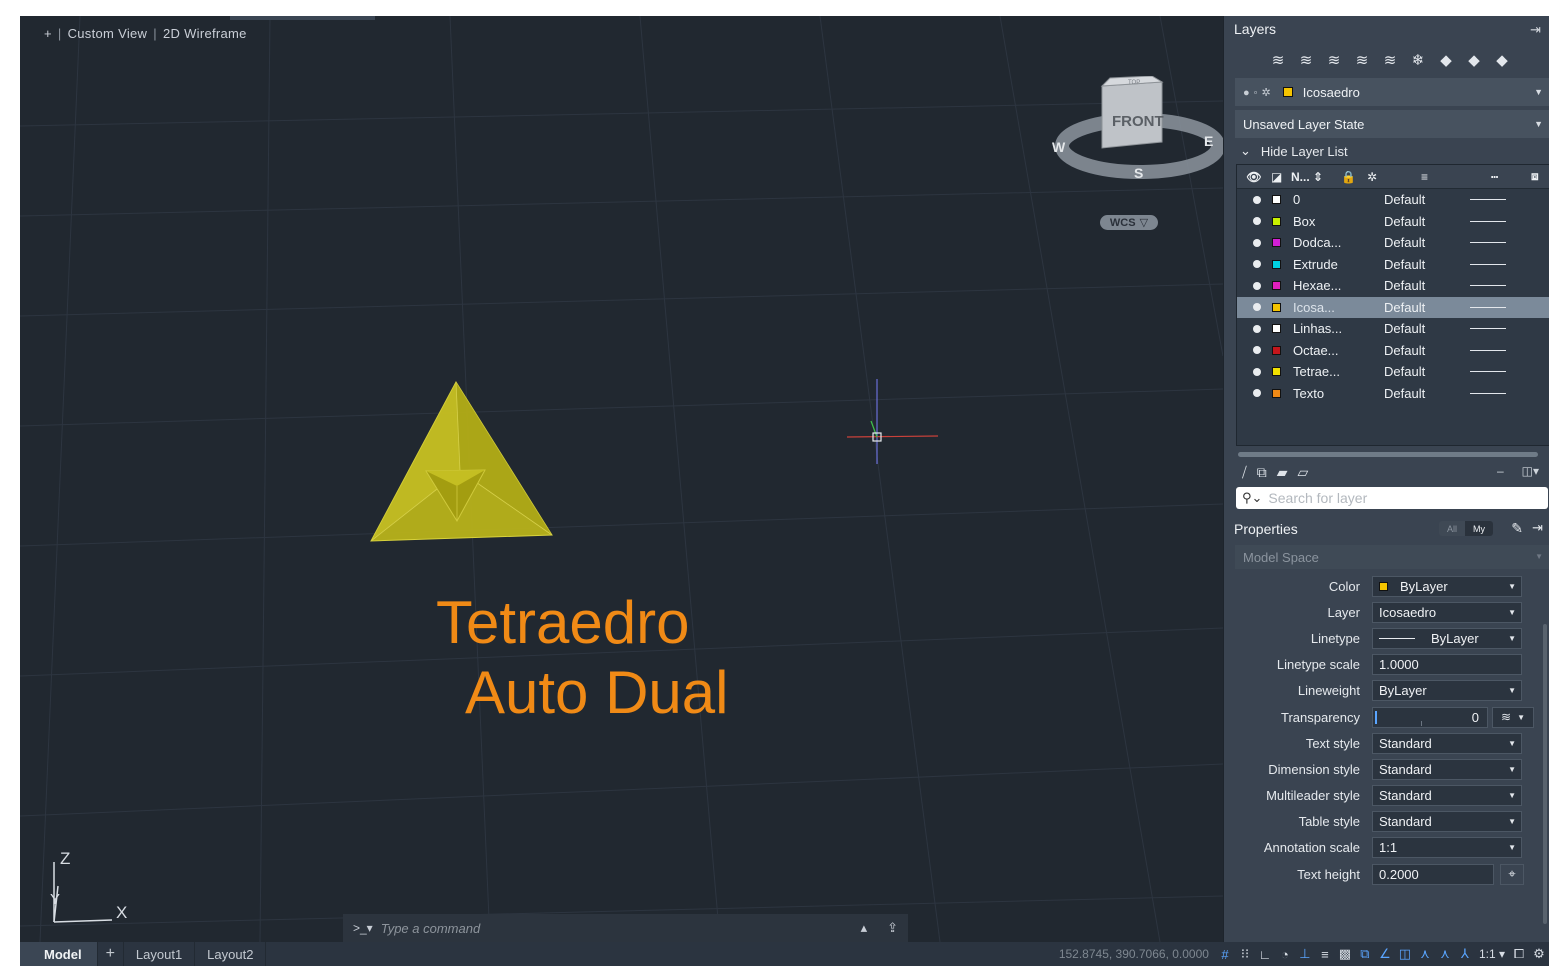 The height and width of the screenshot is (966, 1549). I want to click on linetype-dropdown: ByLayer ▼, so click(1447, 638).